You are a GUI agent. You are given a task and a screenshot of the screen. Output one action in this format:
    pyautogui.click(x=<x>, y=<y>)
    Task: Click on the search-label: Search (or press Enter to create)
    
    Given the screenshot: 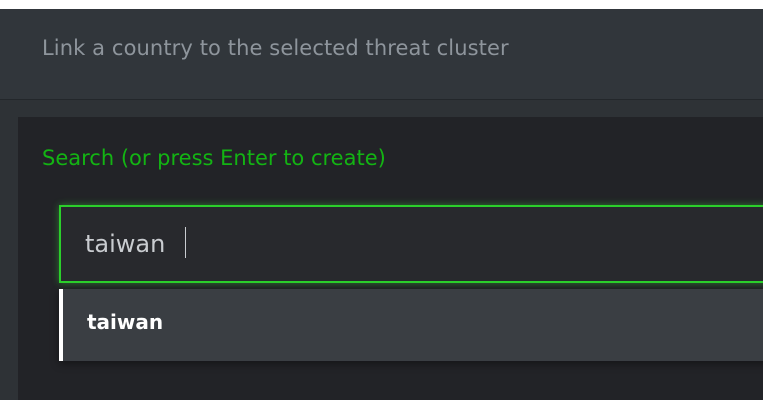 What is the action you would take?
    pyautogui.click(x=214, y=158)
    